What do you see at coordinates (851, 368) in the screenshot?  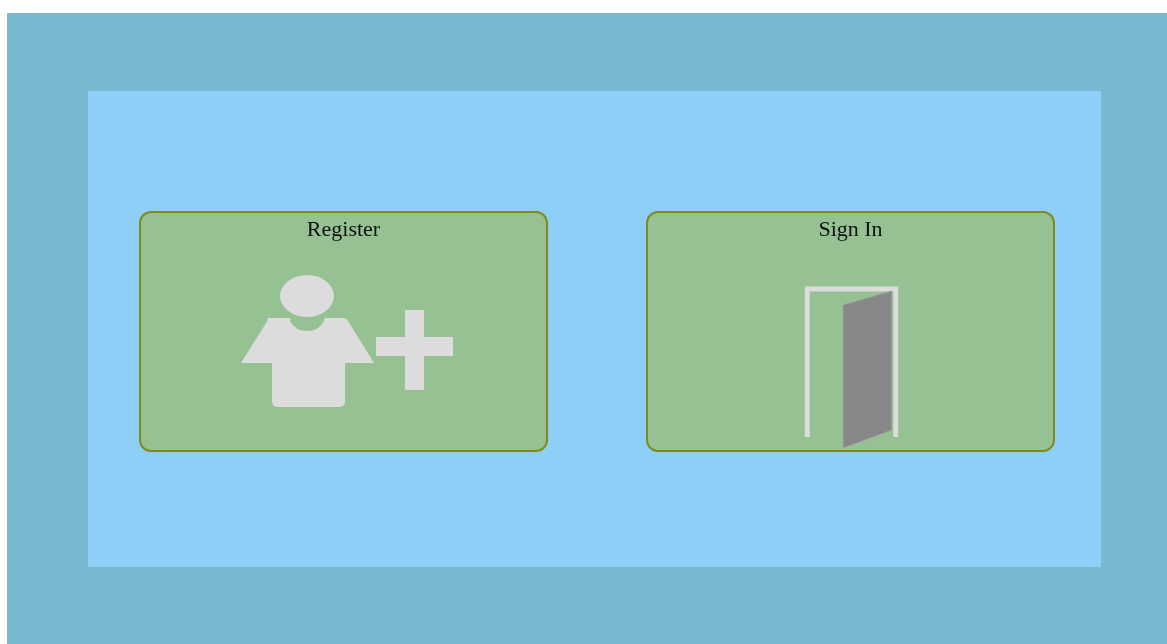 I see `open-door-icon` at bounding box center [851, 368].